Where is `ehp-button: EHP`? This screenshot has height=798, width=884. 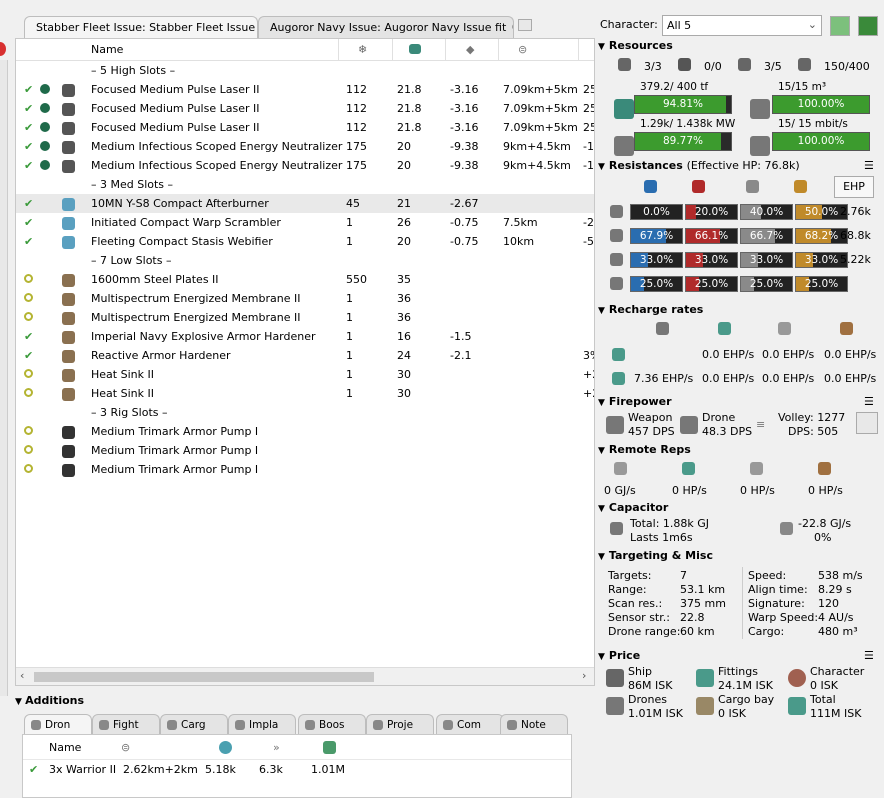
ehp-button: EHP is located at coordinates (854, 187).